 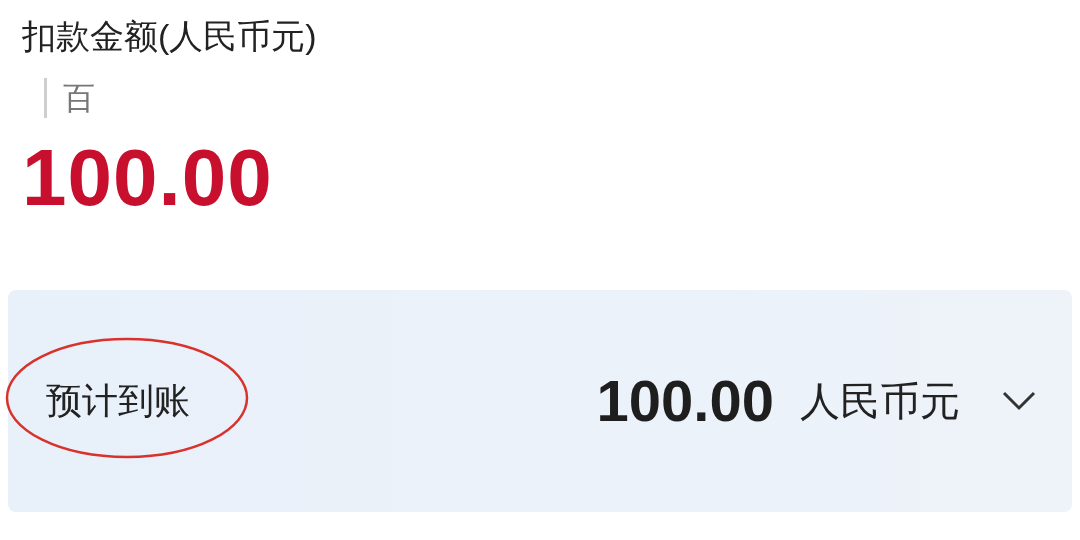 I want to click on text-cursor, so click(x=45, y=98).